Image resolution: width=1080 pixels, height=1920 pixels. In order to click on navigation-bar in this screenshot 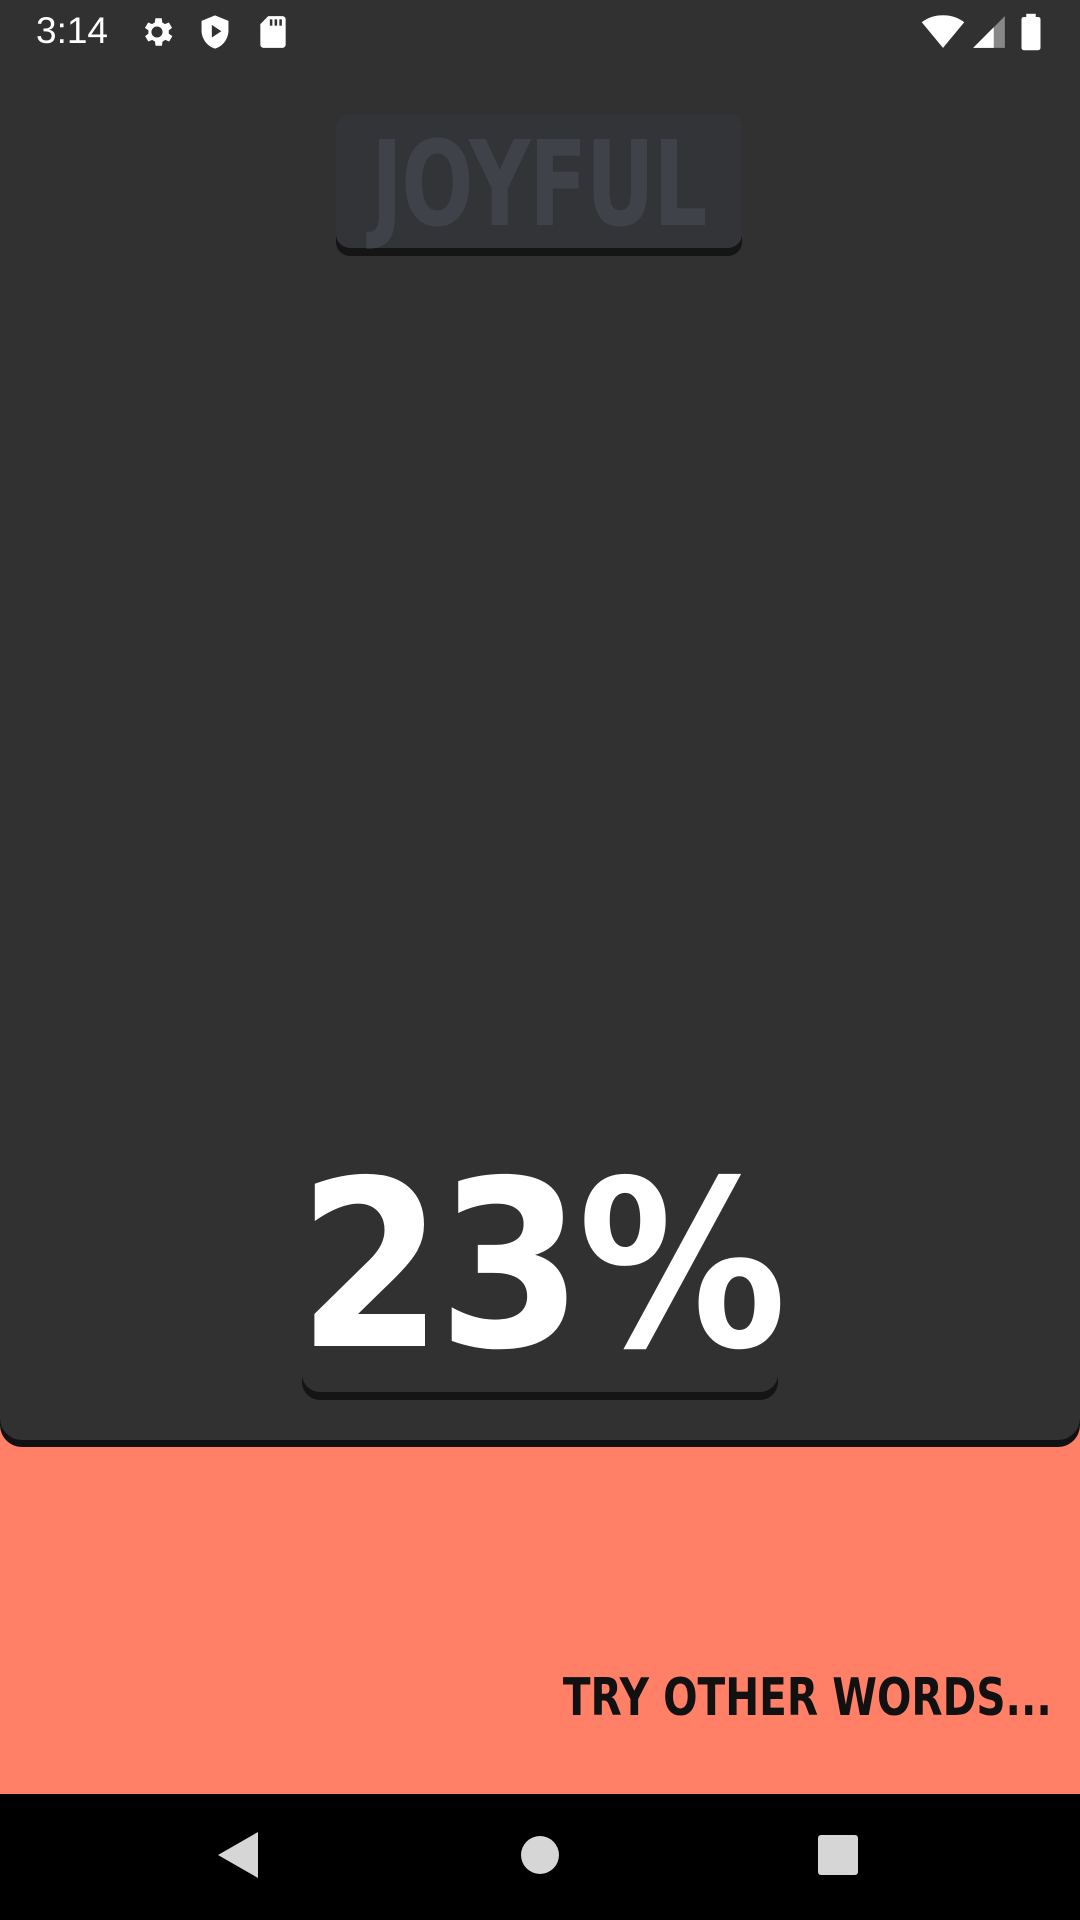, I will do `click(540, 1857)`.